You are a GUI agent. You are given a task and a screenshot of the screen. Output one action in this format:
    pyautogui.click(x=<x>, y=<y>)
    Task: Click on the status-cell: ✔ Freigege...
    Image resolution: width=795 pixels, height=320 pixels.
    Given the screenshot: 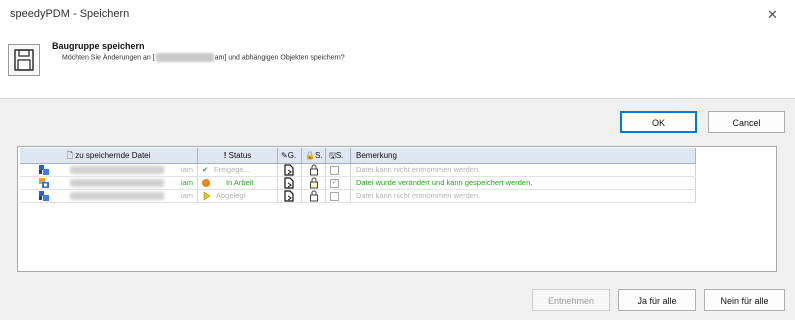 What is the action you would take?
    pyautogui.click(x=238, y=170)
    